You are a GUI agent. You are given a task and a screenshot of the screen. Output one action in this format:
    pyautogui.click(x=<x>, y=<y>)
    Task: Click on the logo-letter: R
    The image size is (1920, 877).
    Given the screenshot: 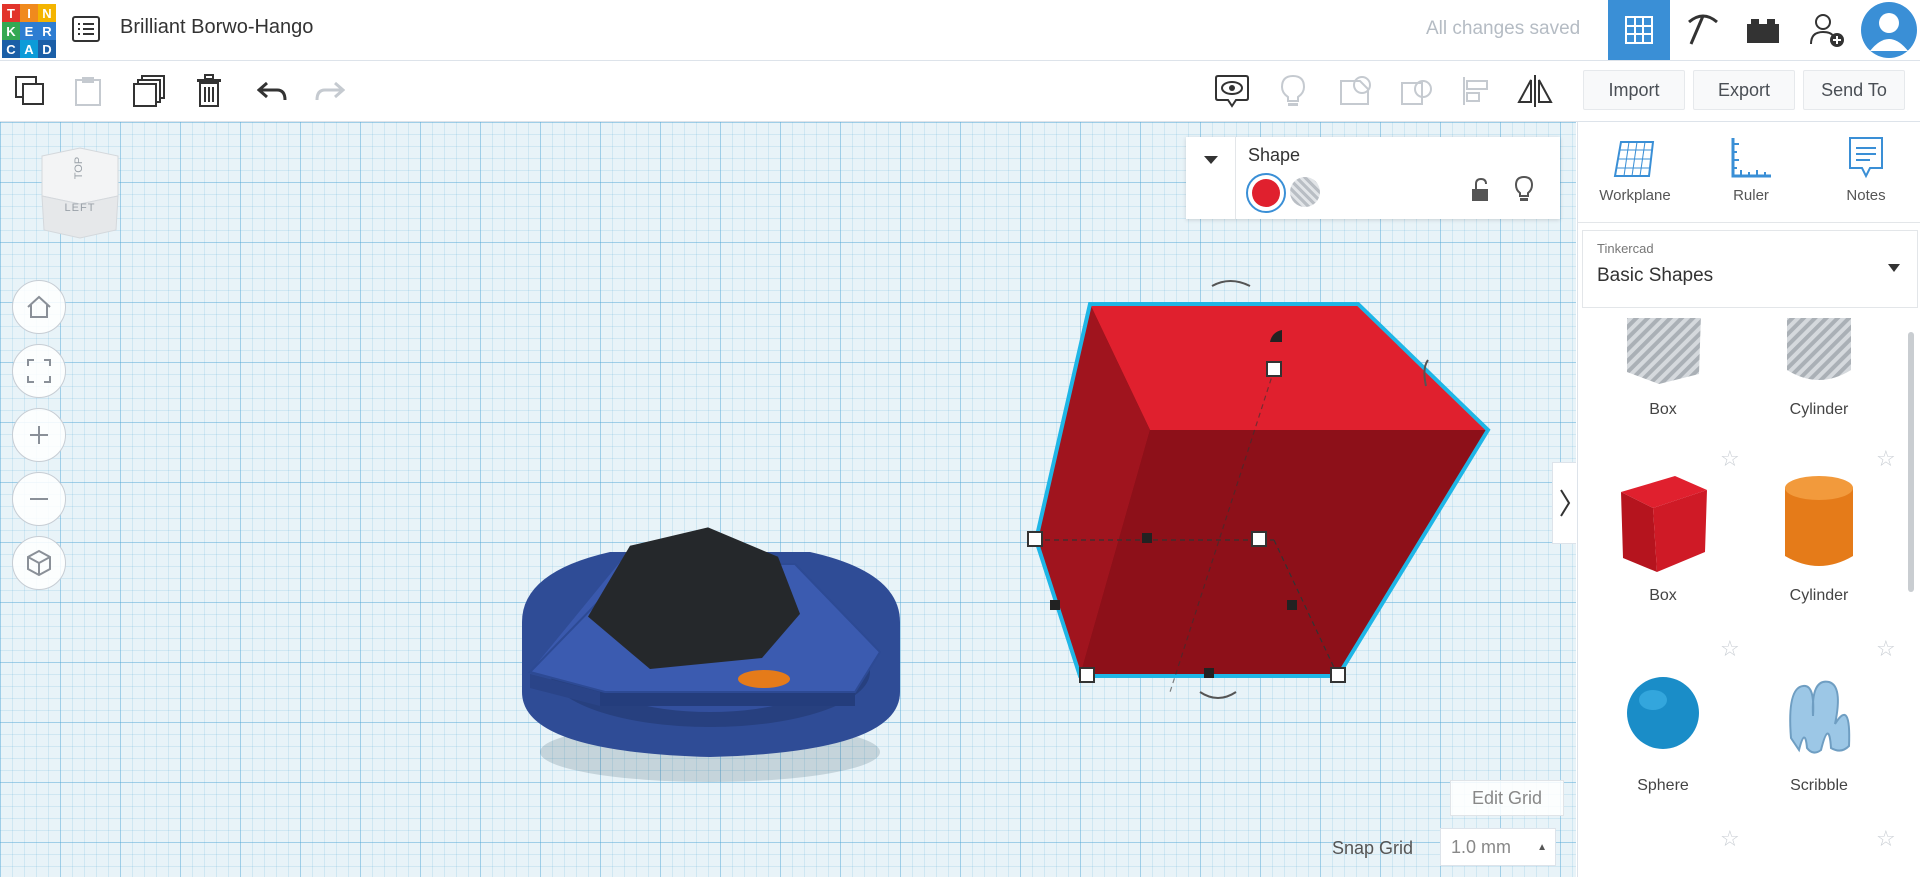 What is the action you would take?
    pyautogui.click(x=47, y=31)
    